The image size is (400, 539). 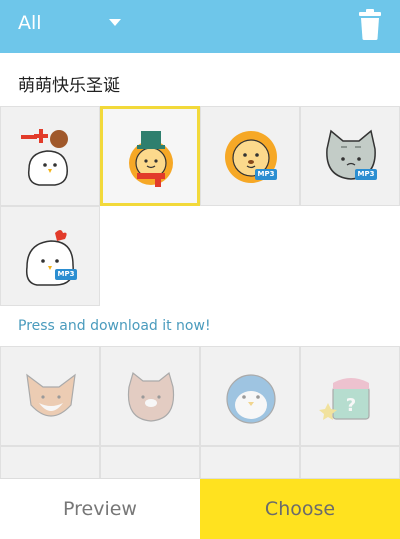 What do you see at coordinates (100, 509) in the screenshot?
I see `preview-button: Preview` at bounding box center [100, 509].